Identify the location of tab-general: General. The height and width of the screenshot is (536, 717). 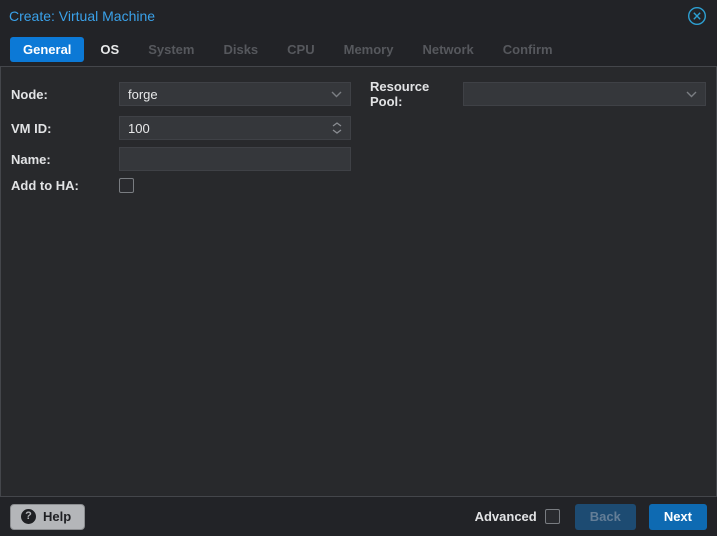
(47, 49).